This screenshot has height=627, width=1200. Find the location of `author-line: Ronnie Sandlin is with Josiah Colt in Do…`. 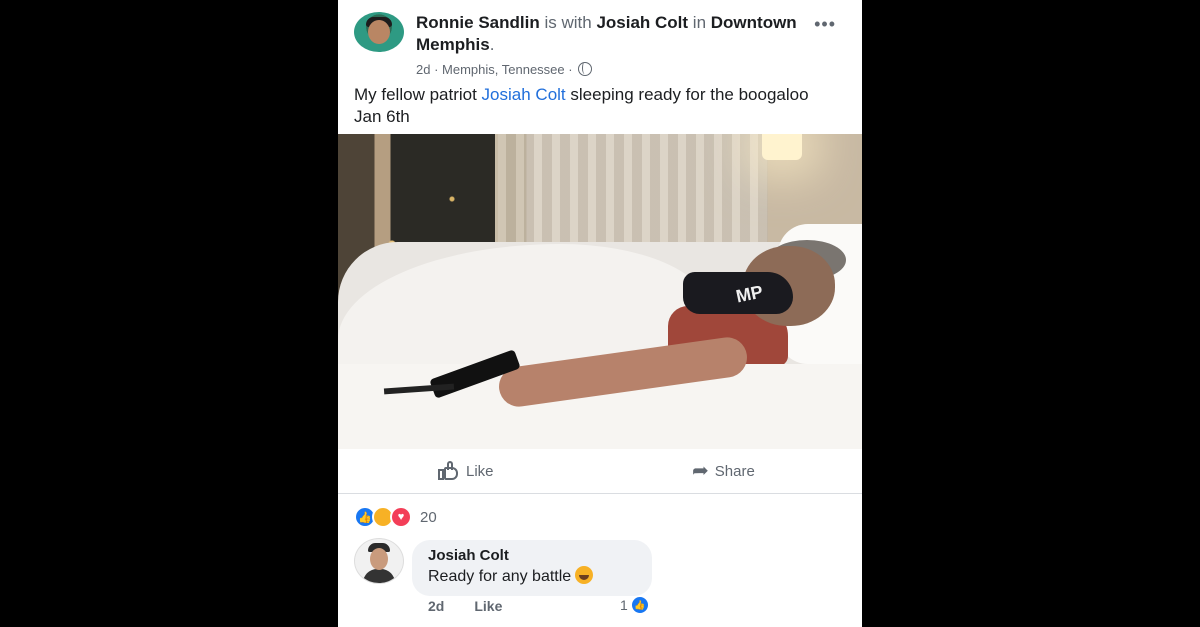

author-line: Ronnie Sandlin is with Josiah Colt in Do… is located at coordinates (606, 33).